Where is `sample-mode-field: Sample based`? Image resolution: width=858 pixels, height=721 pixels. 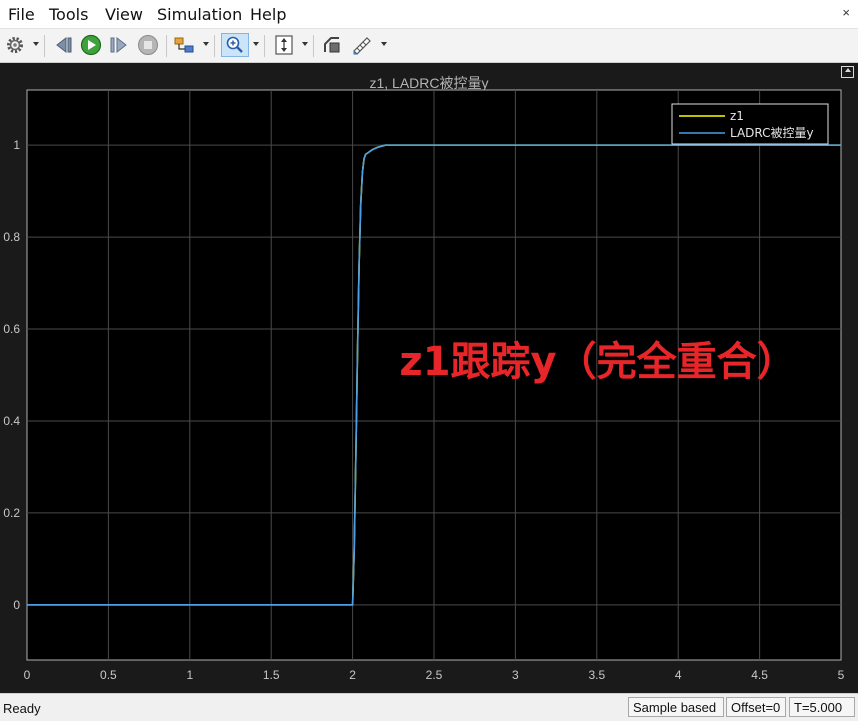
sample-mode-field: Sample based is located at coordinates (676, 707).